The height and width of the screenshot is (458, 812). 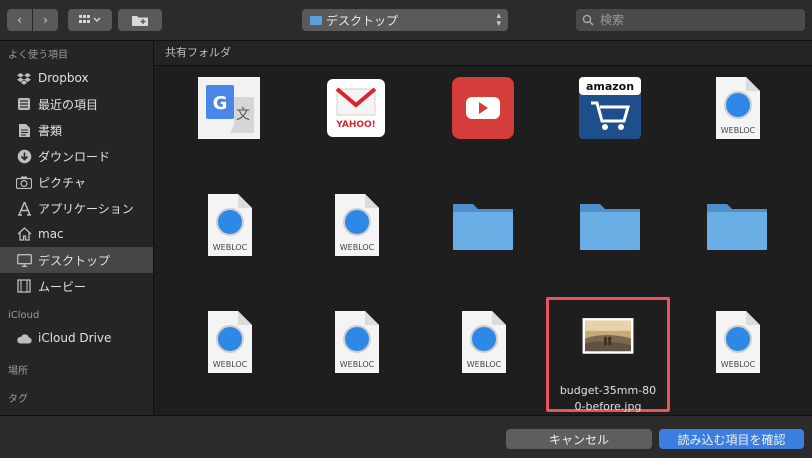 I want to click on file-item-yahoo-mail: YAHOO!, so click(x=356, y=124).